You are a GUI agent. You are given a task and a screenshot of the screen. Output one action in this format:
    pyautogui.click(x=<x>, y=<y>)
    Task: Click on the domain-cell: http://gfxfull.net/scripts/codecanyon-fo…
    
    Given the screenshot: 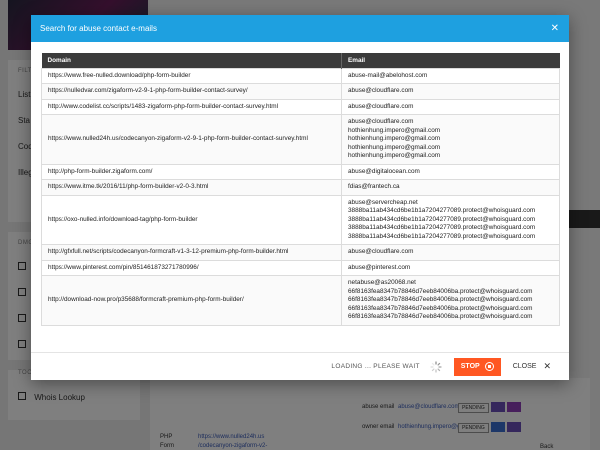 What is the action you would take?
    pyautogui.click(x=191, y=252)
    